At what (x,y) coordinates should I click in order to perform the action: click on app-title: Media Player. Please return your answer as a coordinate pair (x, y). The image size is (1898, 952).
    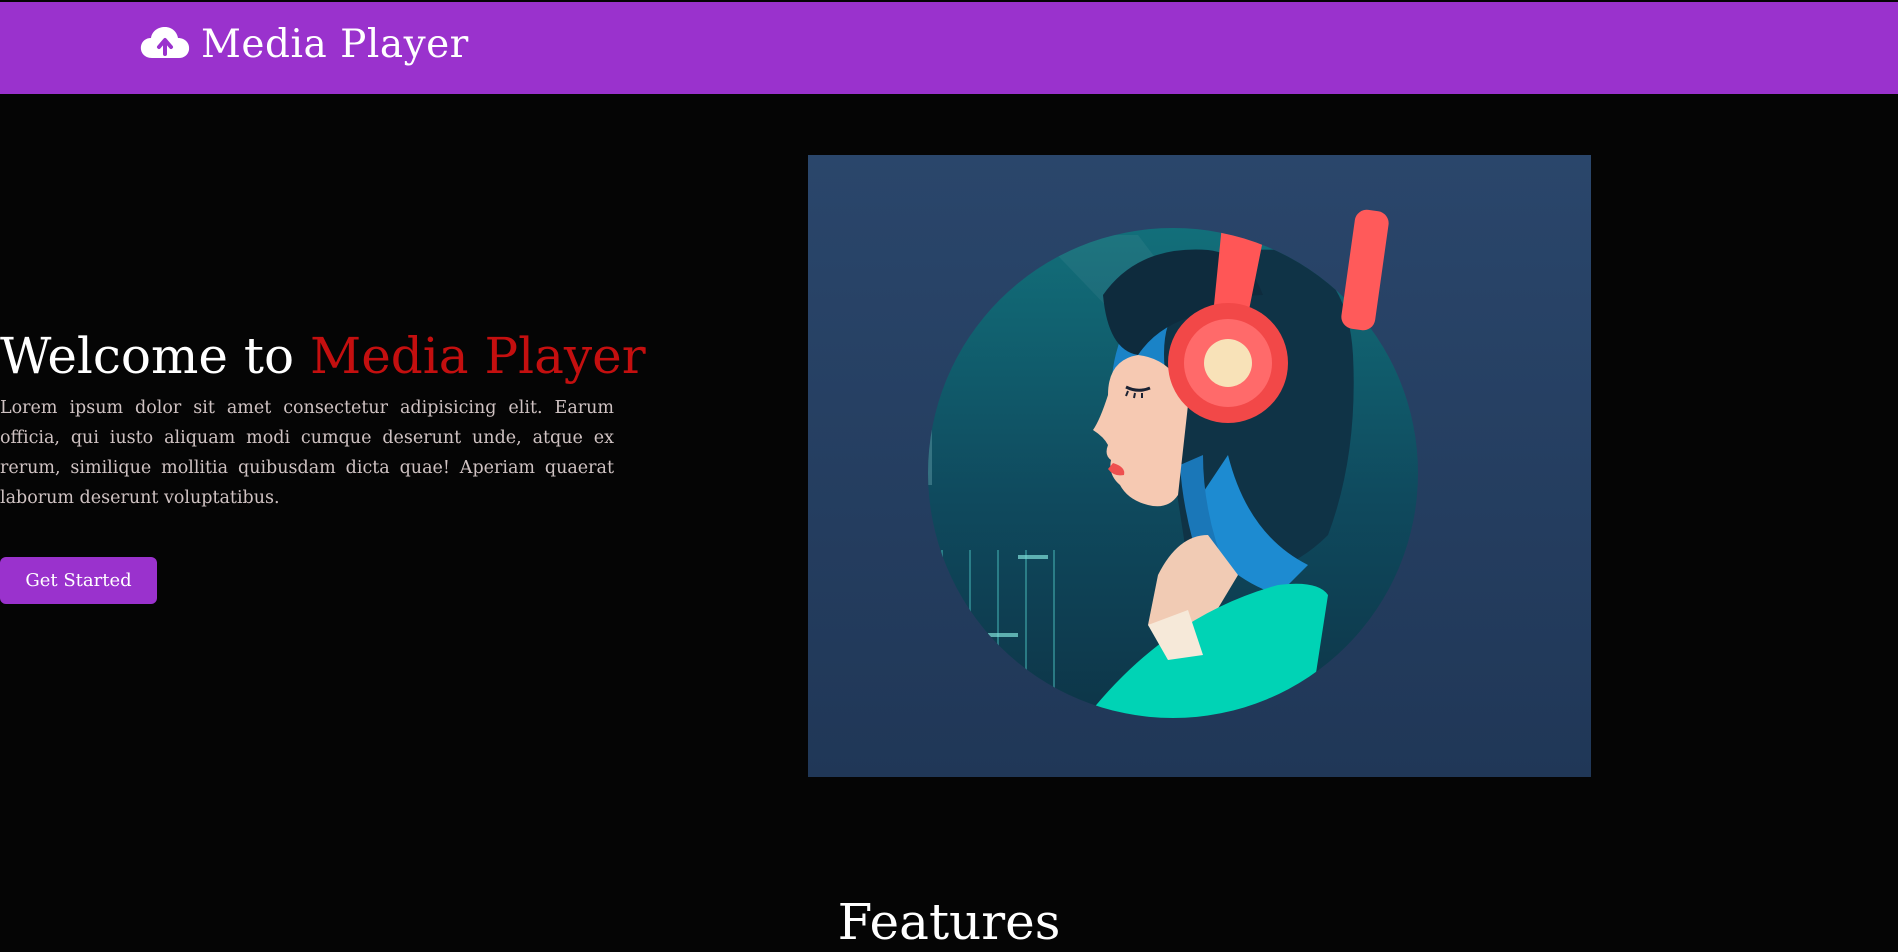
    Looking at the image, I should click on (335, 44).